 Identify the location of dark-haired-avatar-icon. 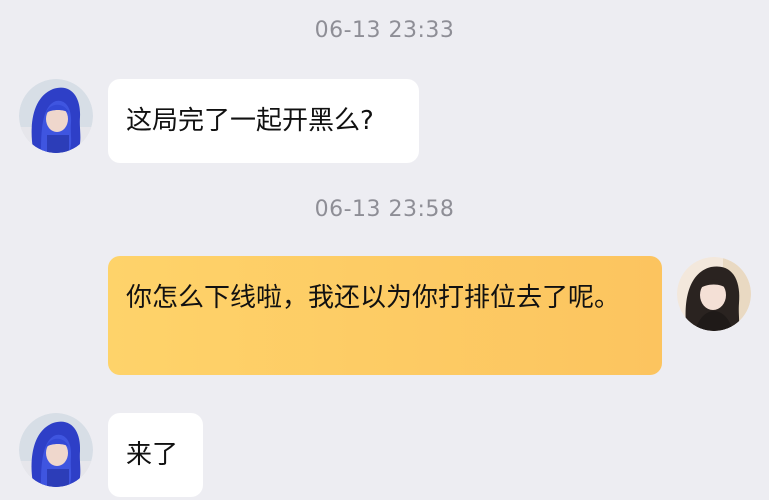
(714, 294).